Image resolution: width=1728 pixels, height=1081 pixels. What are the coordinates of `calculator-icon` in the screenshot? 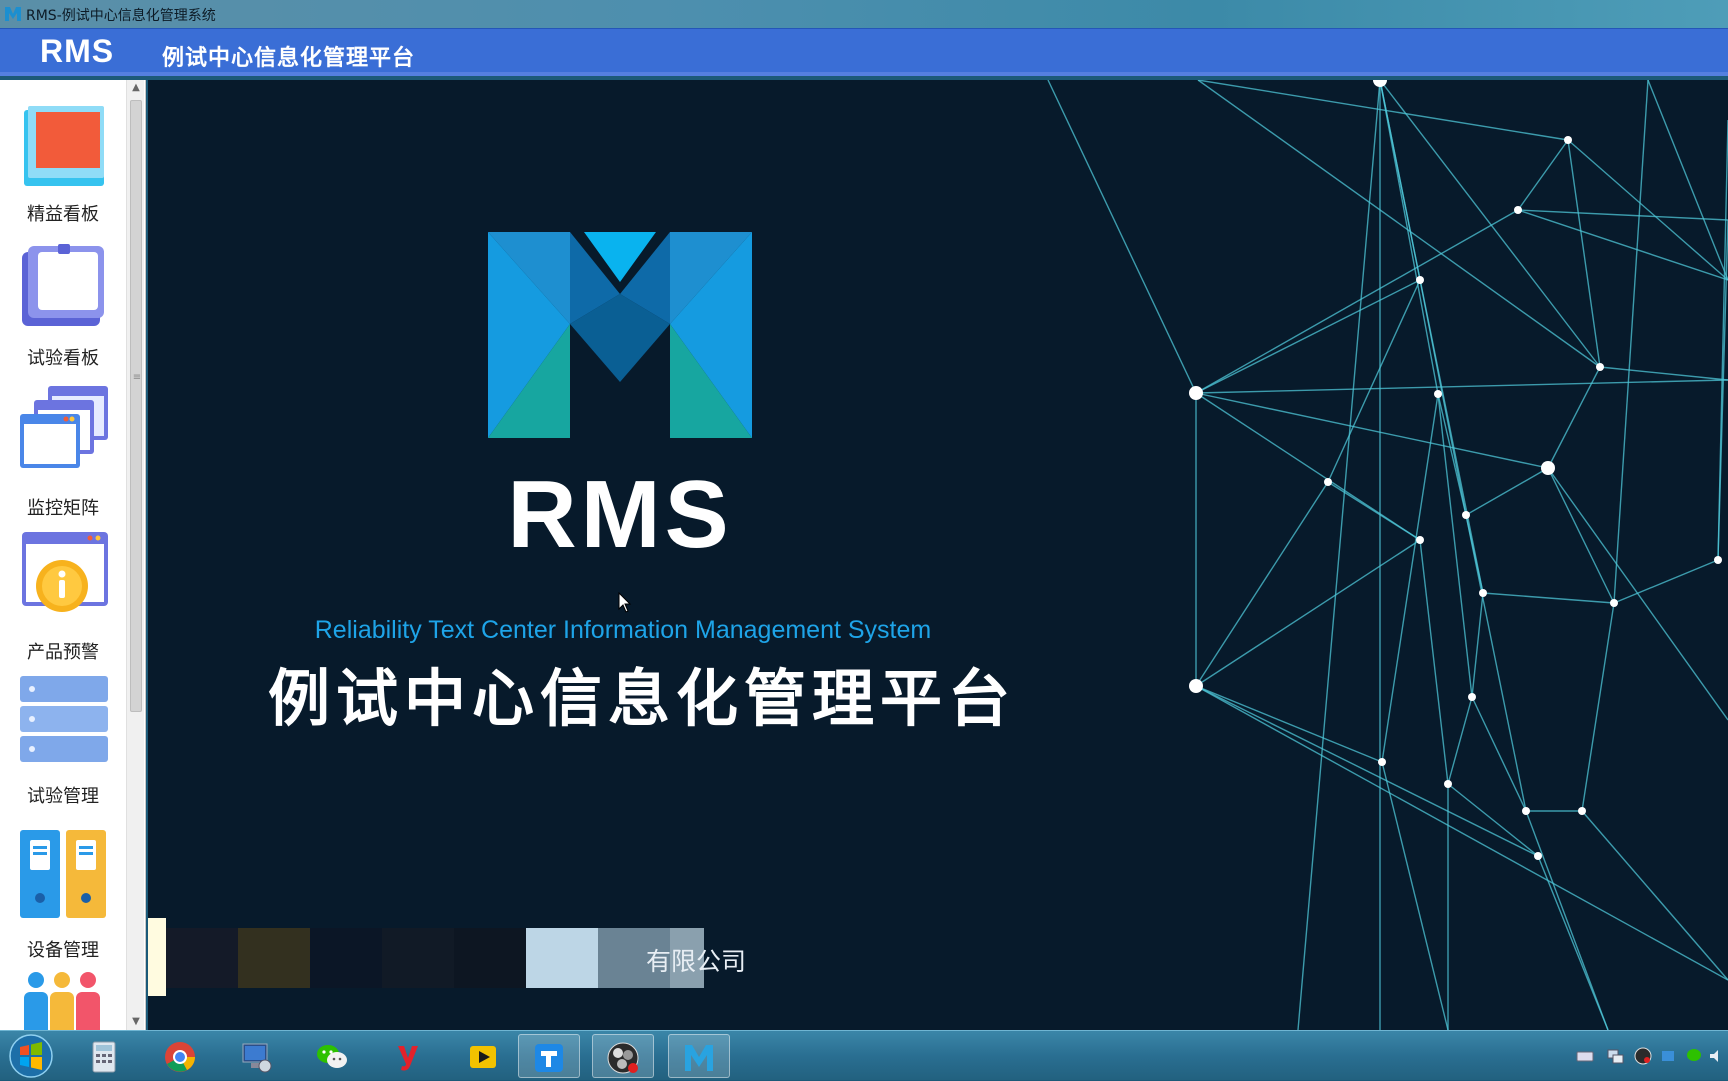 It's located at (104, 1057).